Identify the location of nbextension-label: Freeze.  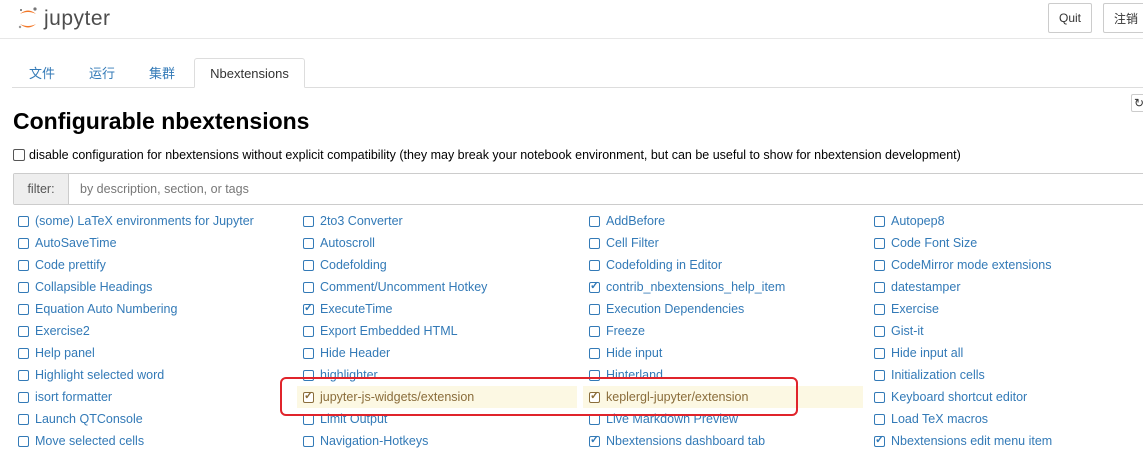
(625, 331).